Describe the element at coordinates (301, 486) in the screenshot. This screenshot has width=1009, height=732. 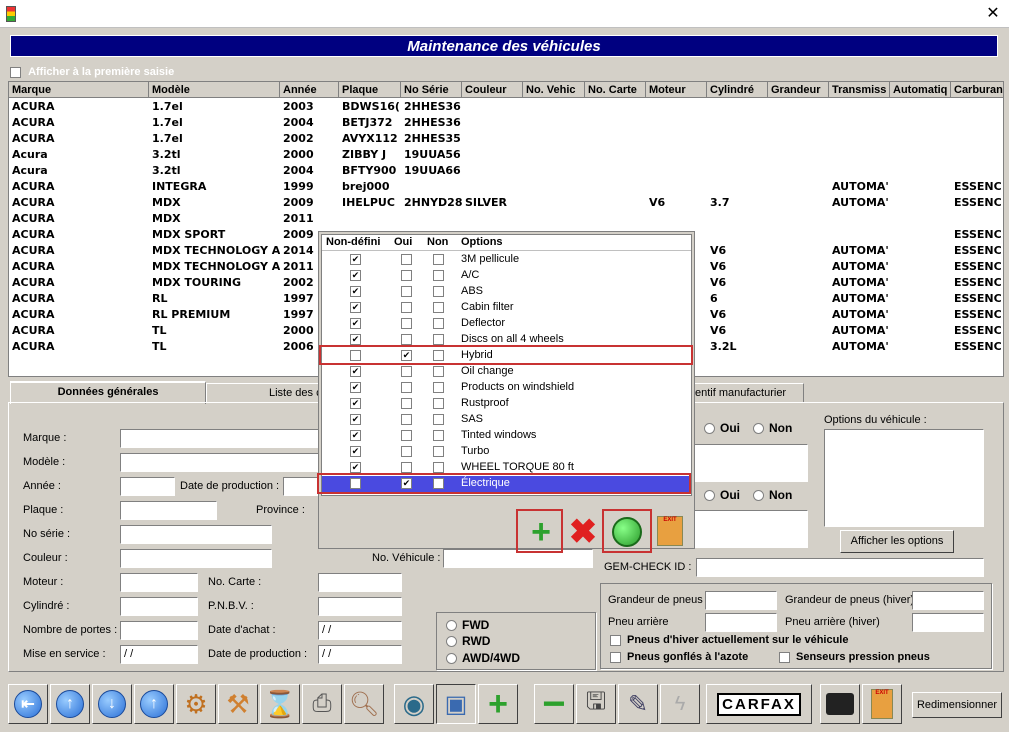
I see `date-prod-field` at that location.